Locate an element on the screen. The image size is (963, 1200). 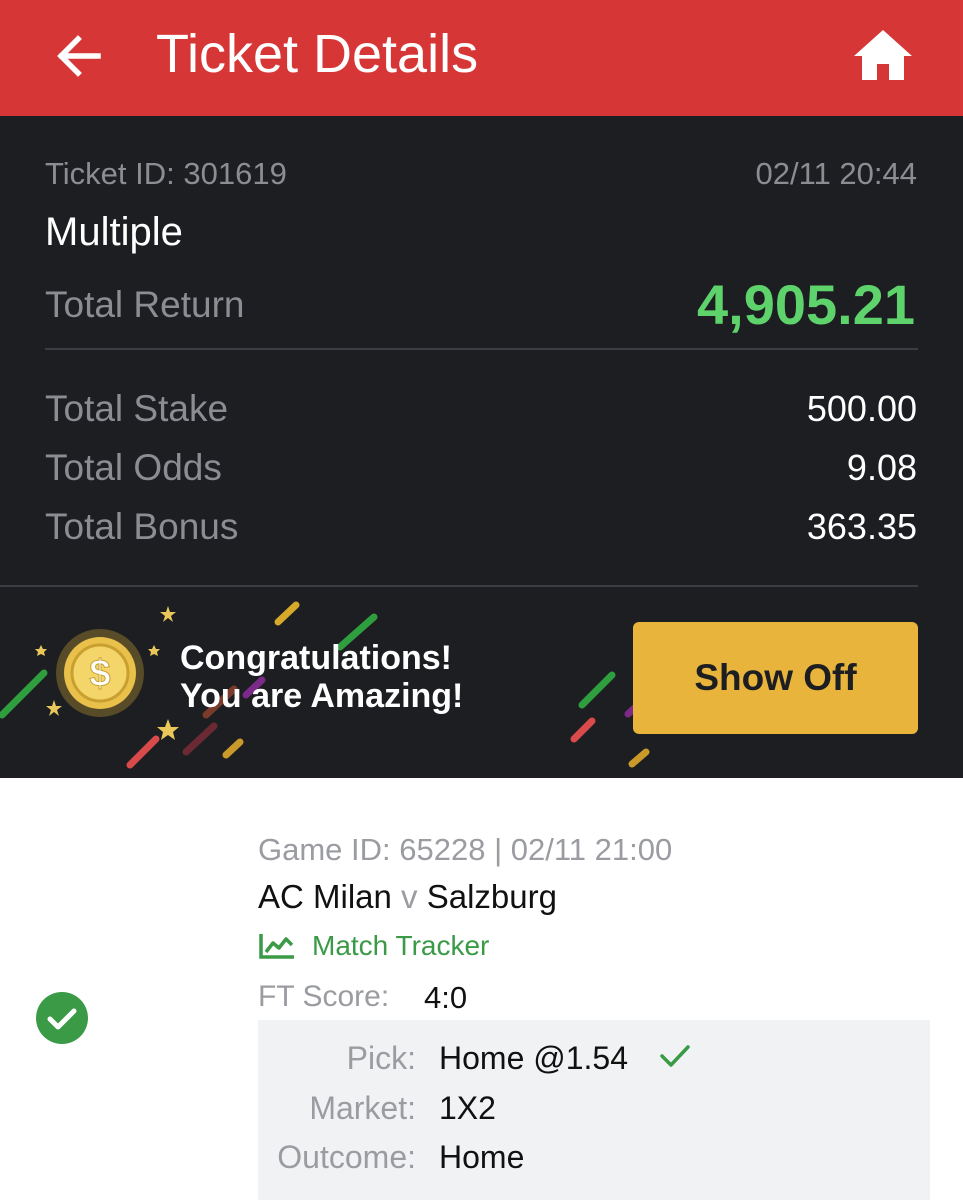
congrats-line-2: You are Amazing! is located at coordinates (322, 696).